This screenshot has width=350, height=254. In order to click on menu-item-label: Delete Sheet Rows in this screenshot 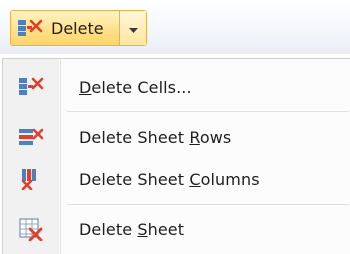, I will do `click(155, 137)`.